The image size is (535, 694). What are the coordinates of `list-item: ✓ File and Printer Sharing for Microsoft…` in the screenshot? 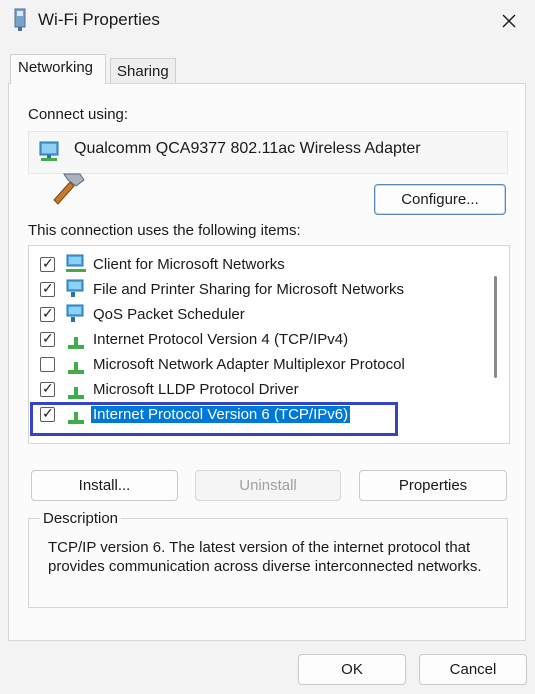 It's located at (259, 290).